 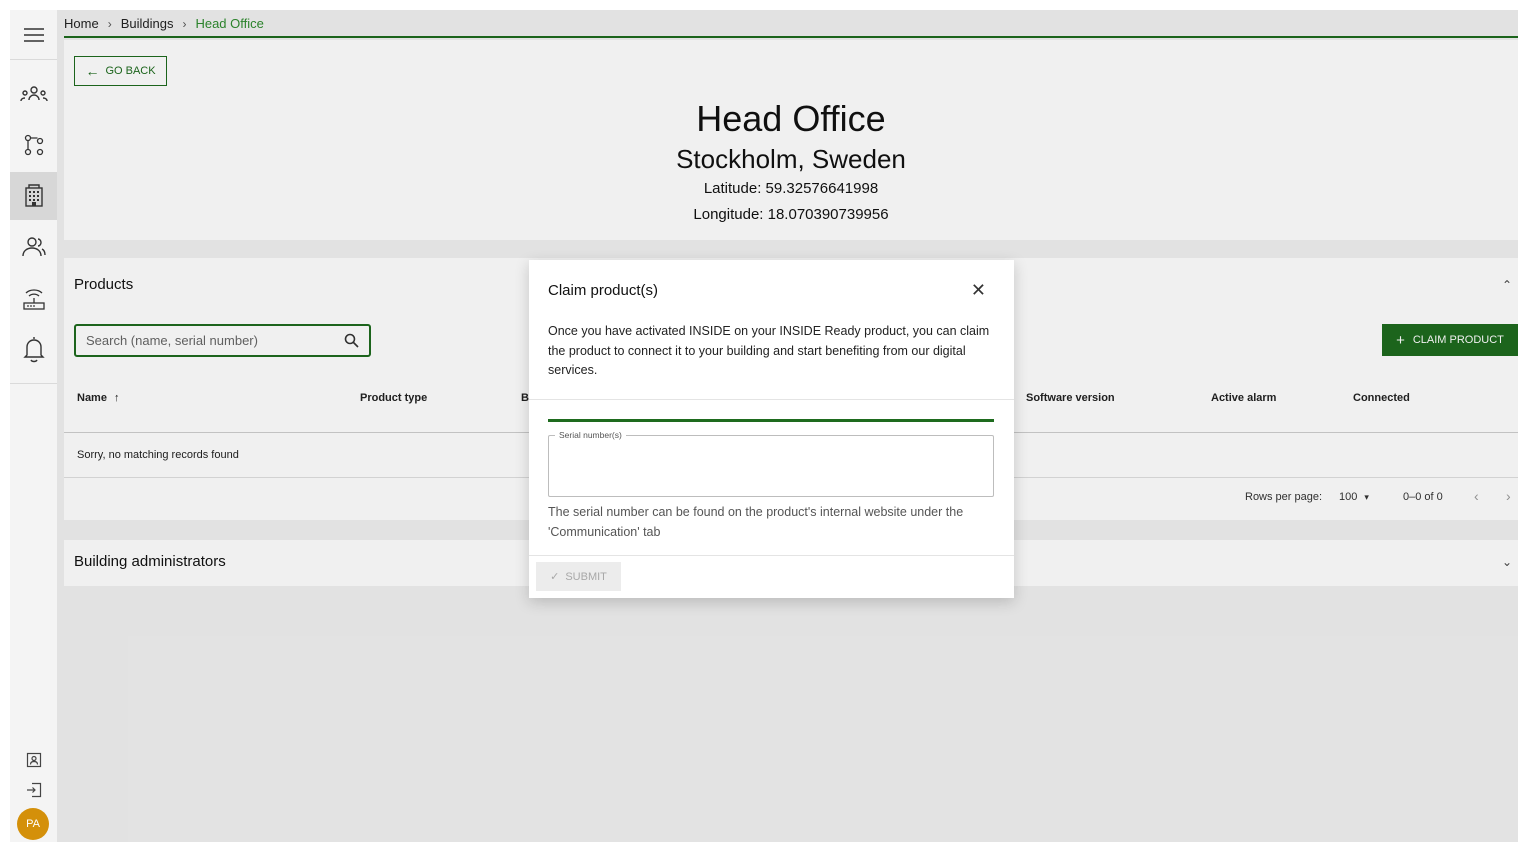 What do you see at coordinates (34, 426) in the screenshot?
I see `sidebar: PA` at bounding box center [34, 426].